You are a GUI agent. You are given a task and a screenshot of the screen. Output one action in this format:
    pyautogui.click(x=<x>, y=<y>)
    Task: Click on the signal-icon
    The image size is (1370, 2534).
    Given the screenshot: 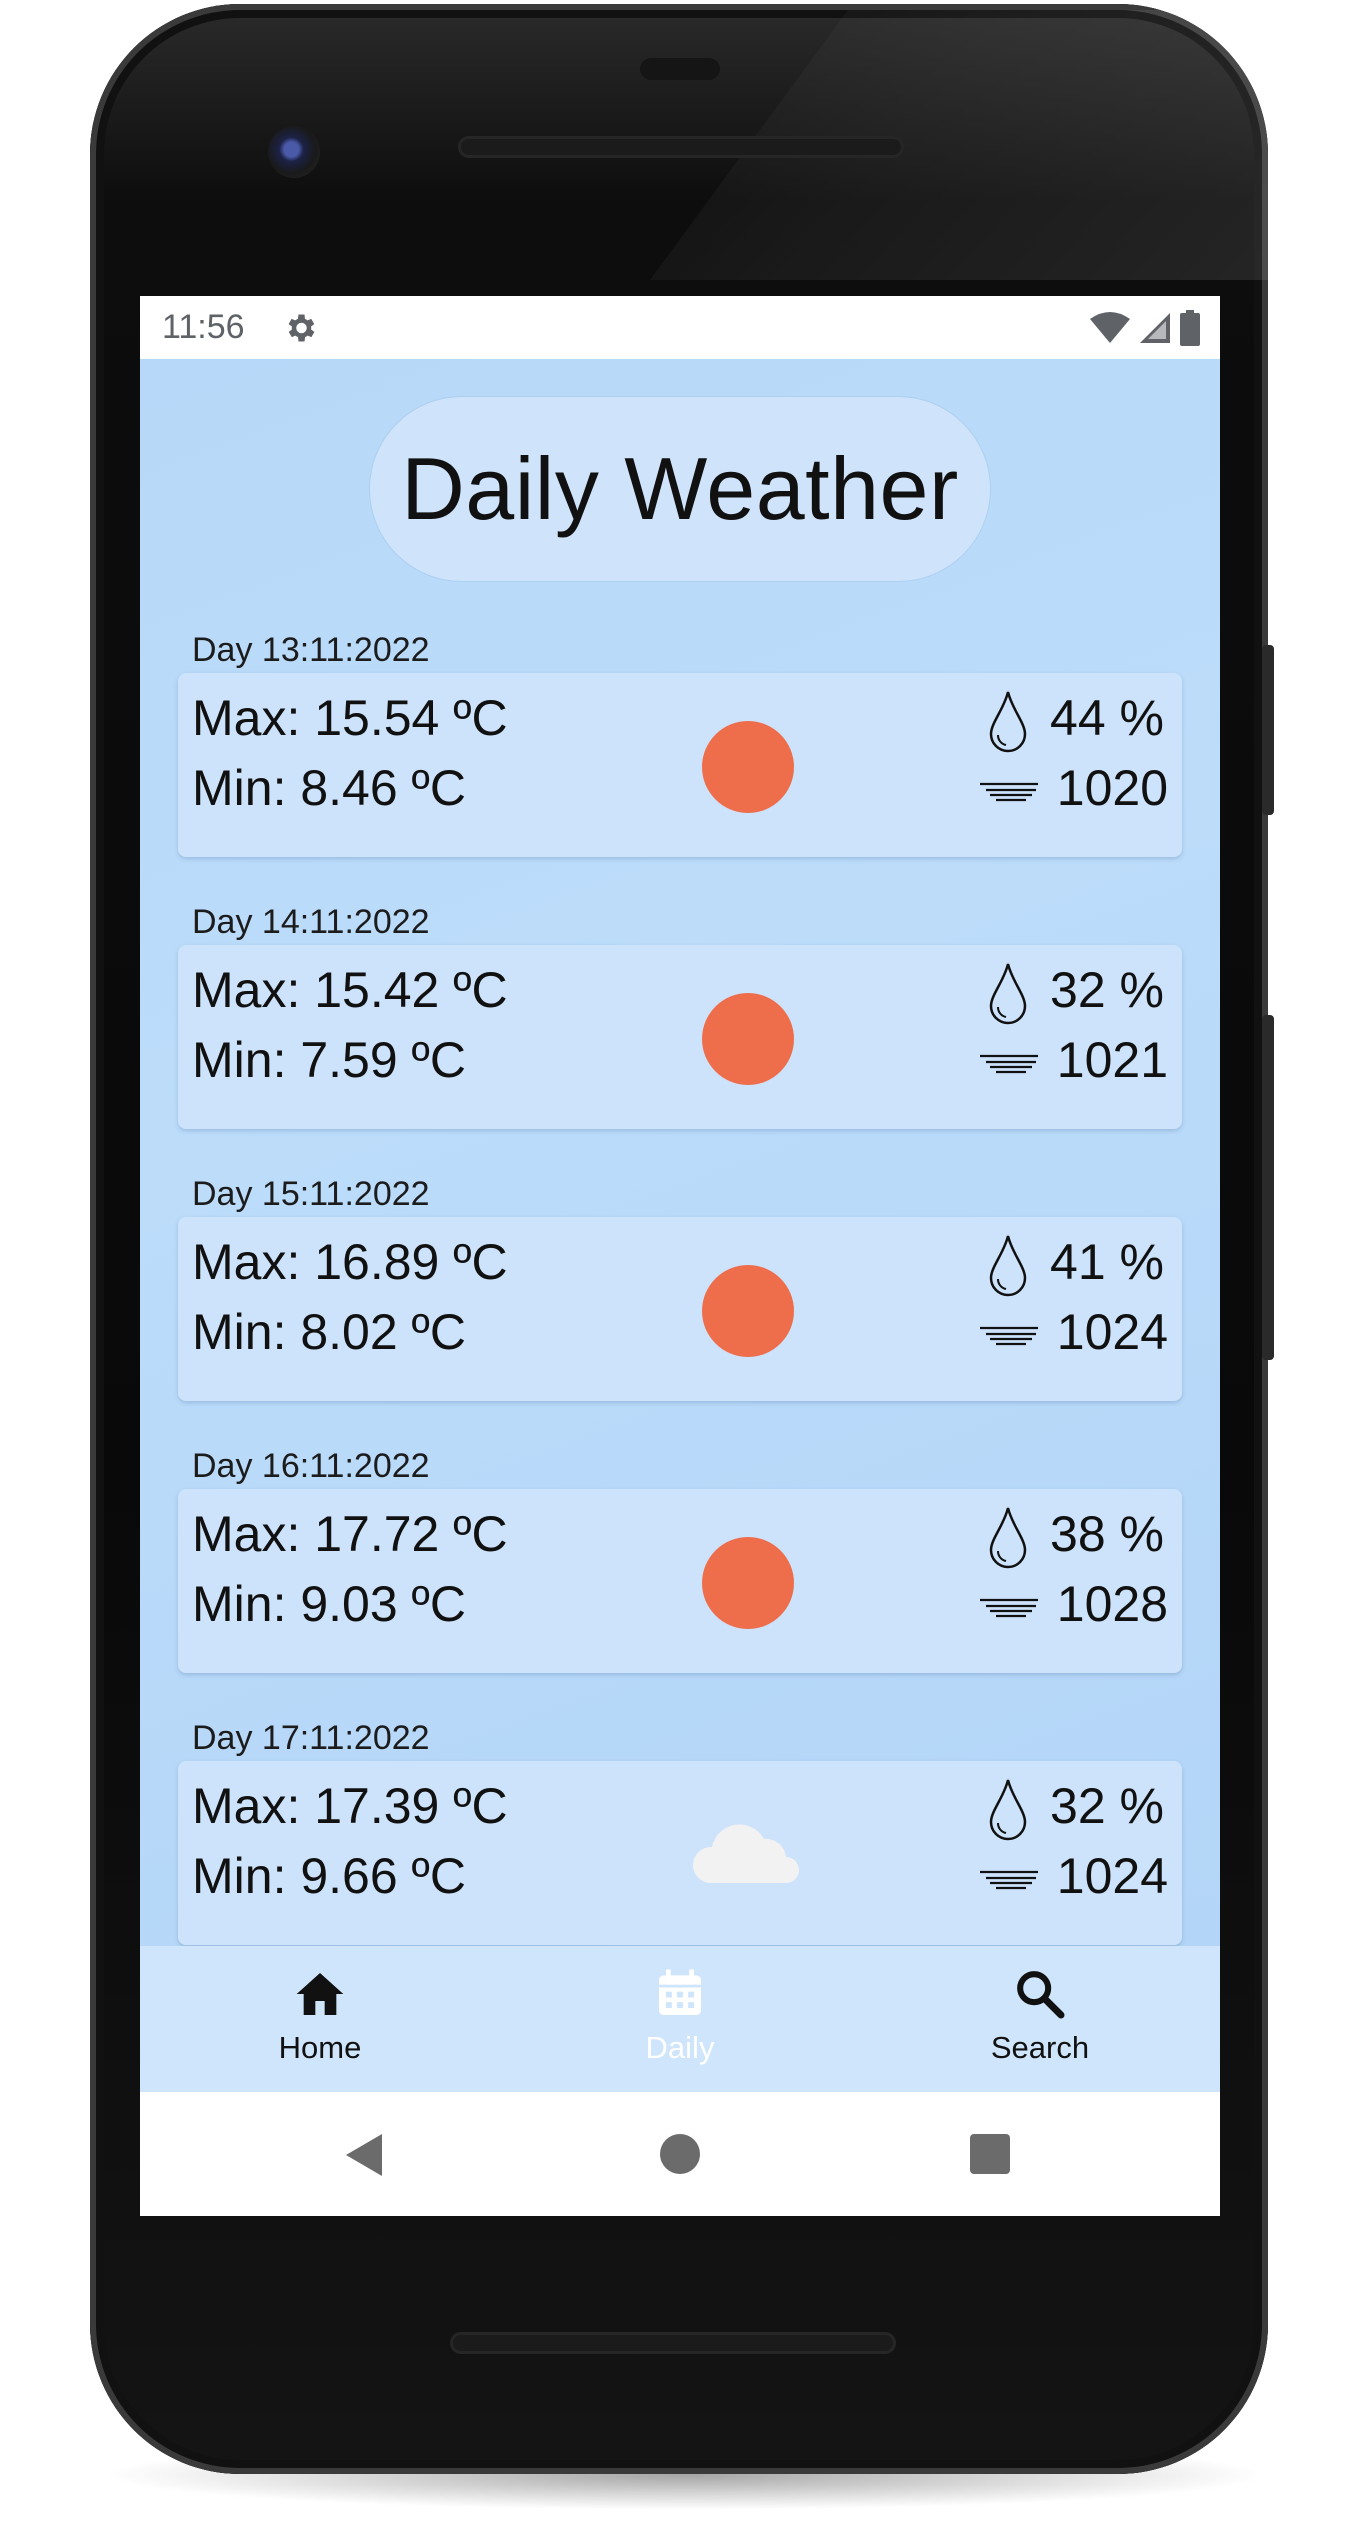 What is the action you would take?
    pyautogui.click(x=1155, y=328)
    